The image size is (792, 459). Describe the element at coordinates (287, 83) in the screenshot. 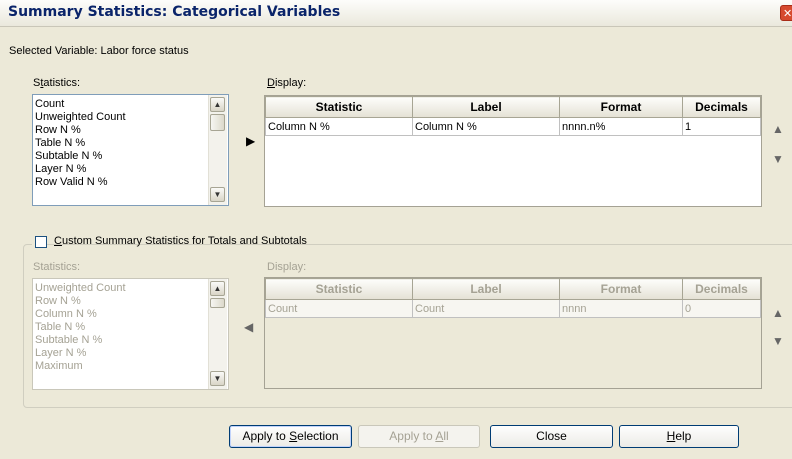

I see `display-label: Display:` at that location.